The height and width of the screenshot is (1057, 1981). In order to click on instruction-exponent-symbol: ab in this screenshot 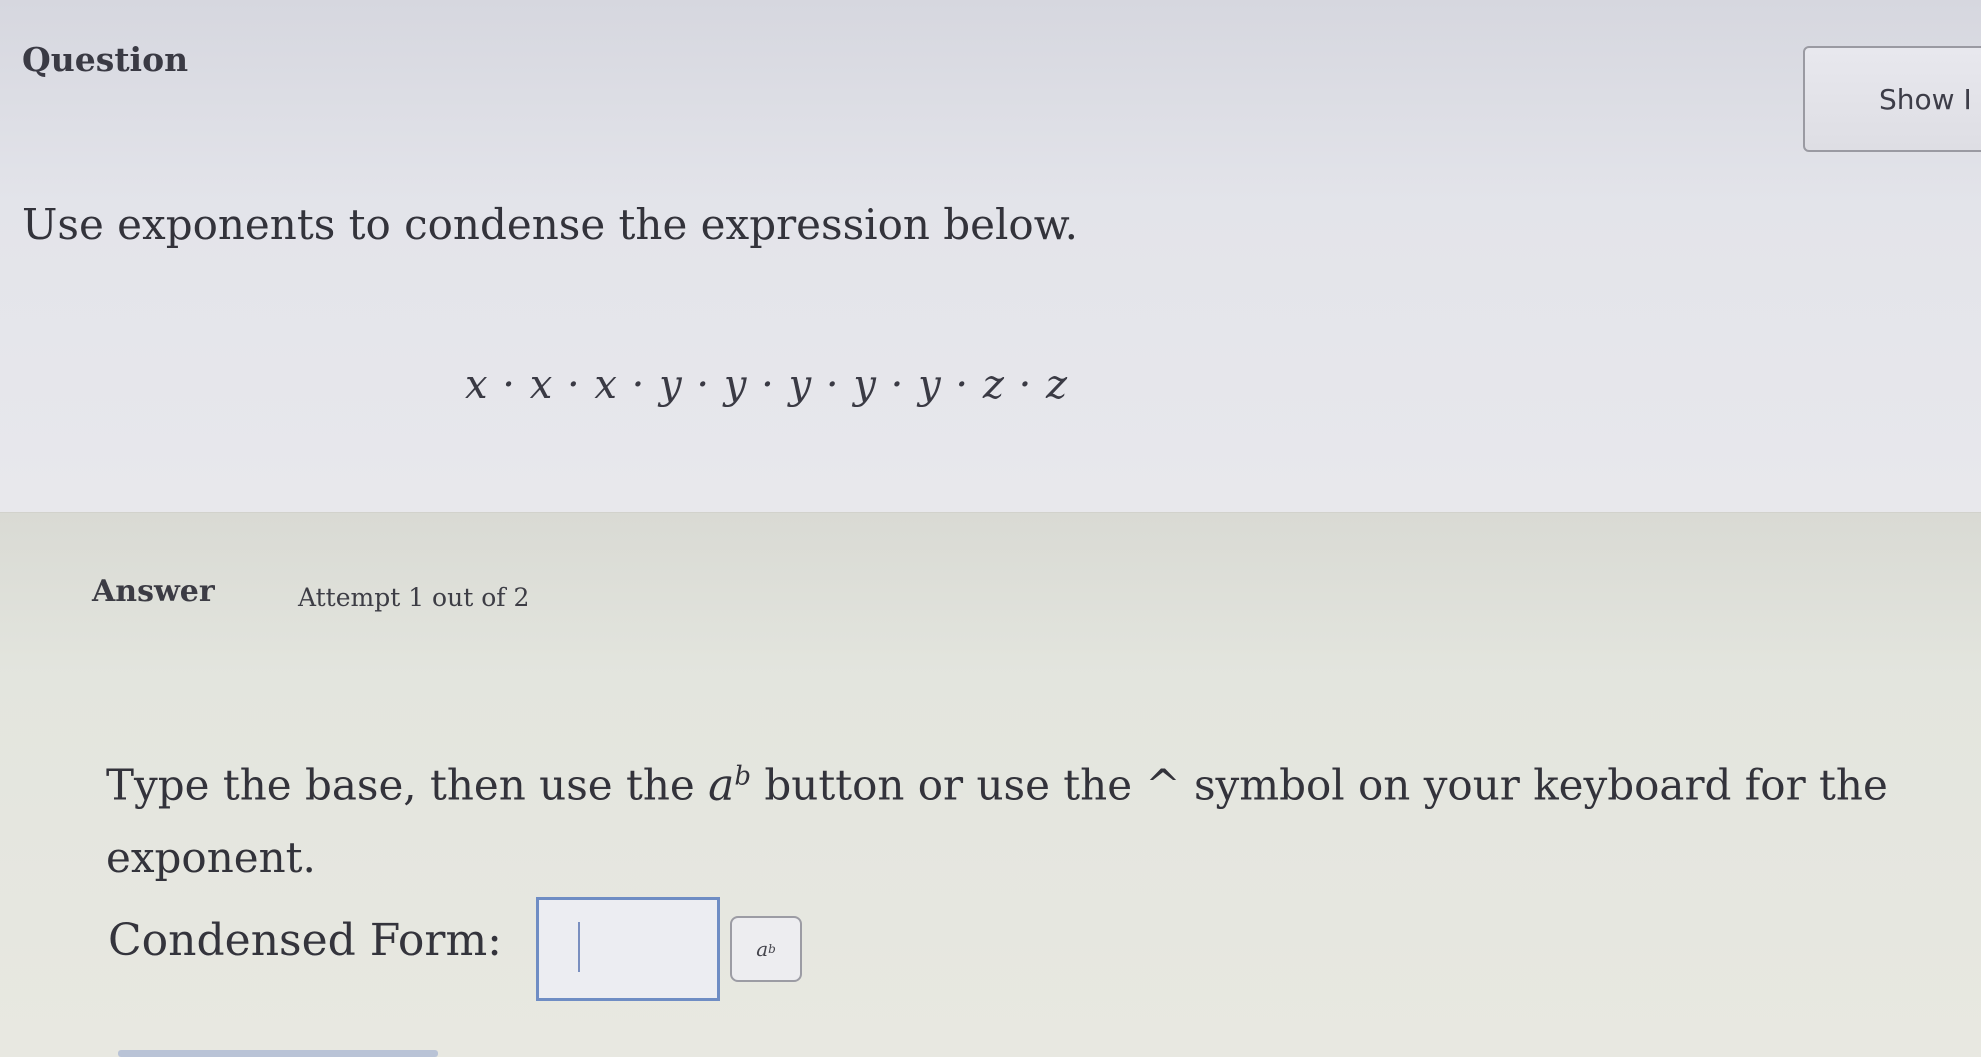, I will do `click(729, 785)`.